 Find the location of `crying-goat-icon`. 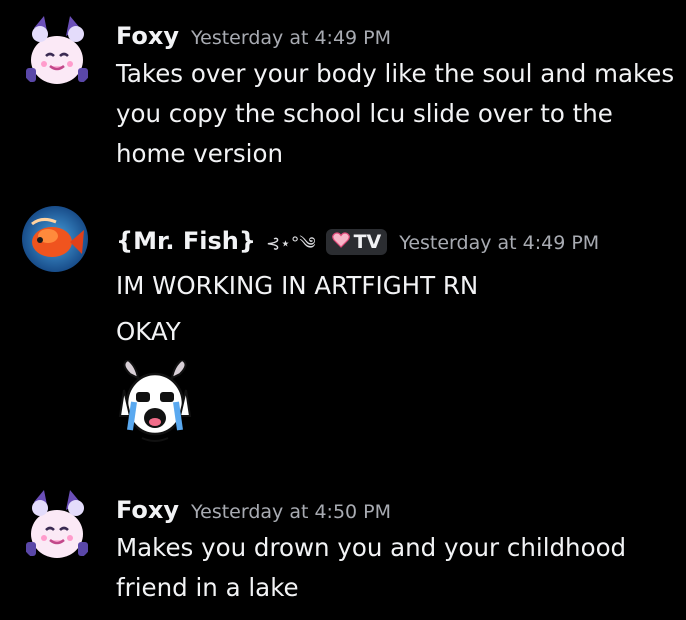

crying-goat-icon is located at coordinates (155, 400).